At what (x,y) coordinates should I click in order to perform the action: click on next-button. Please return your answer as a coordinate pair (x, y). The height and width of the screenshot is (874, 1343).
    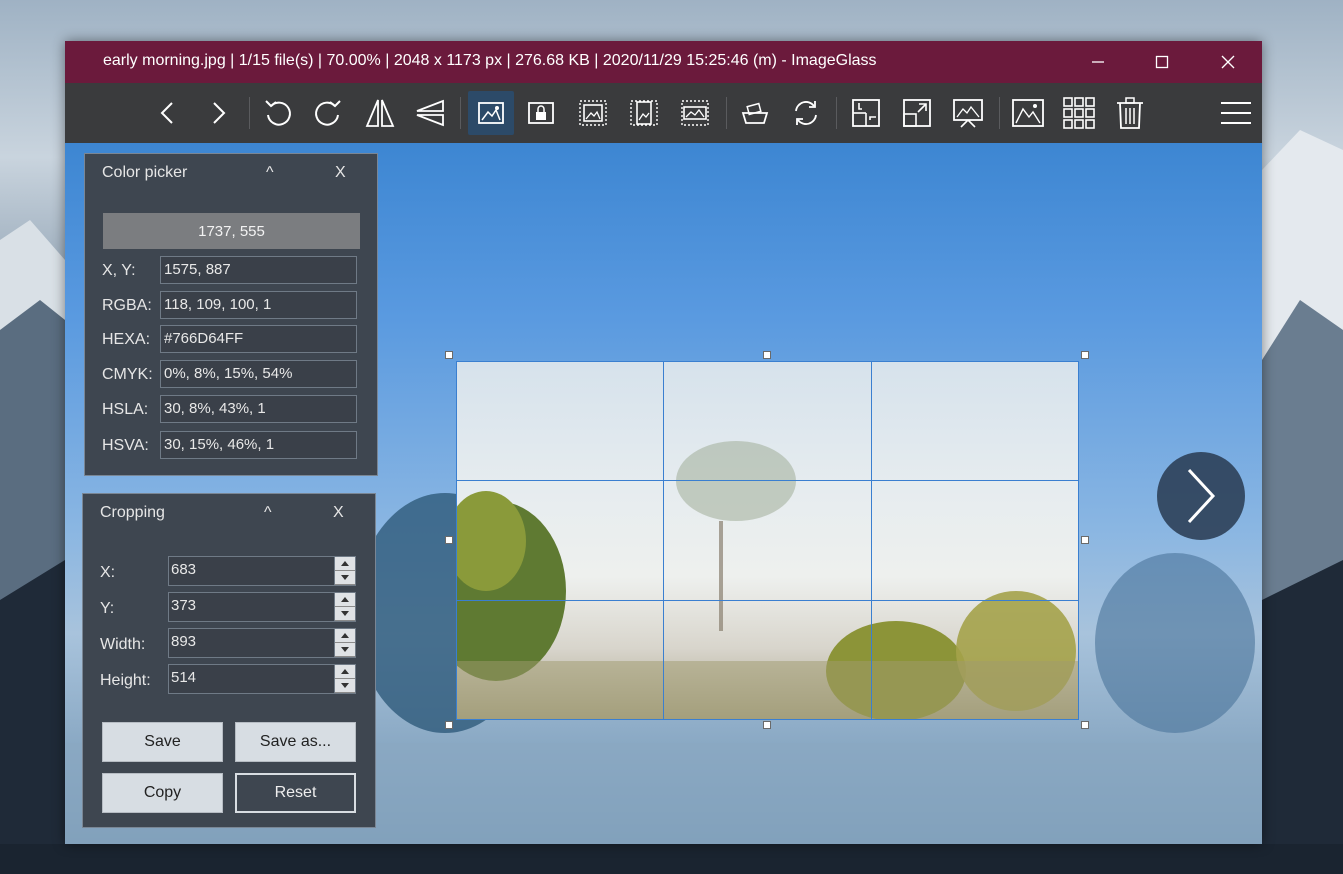
    Looking at the image, I should click on (218, 113).